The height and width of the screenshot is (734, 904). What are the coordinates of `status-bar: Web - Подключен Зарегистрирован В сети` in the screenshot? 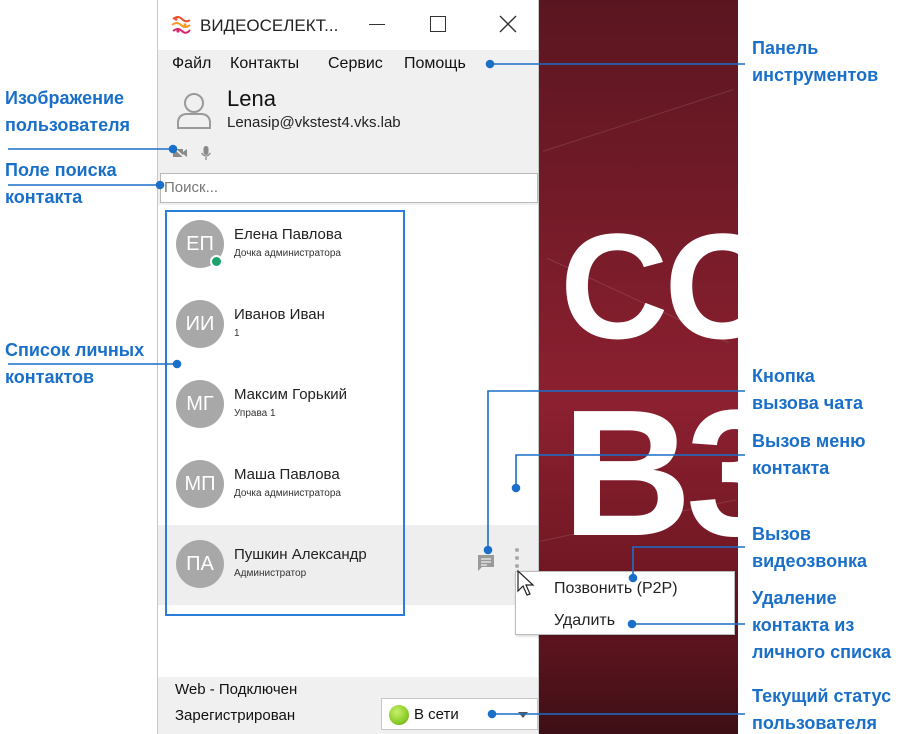 It's located at (348, 705).